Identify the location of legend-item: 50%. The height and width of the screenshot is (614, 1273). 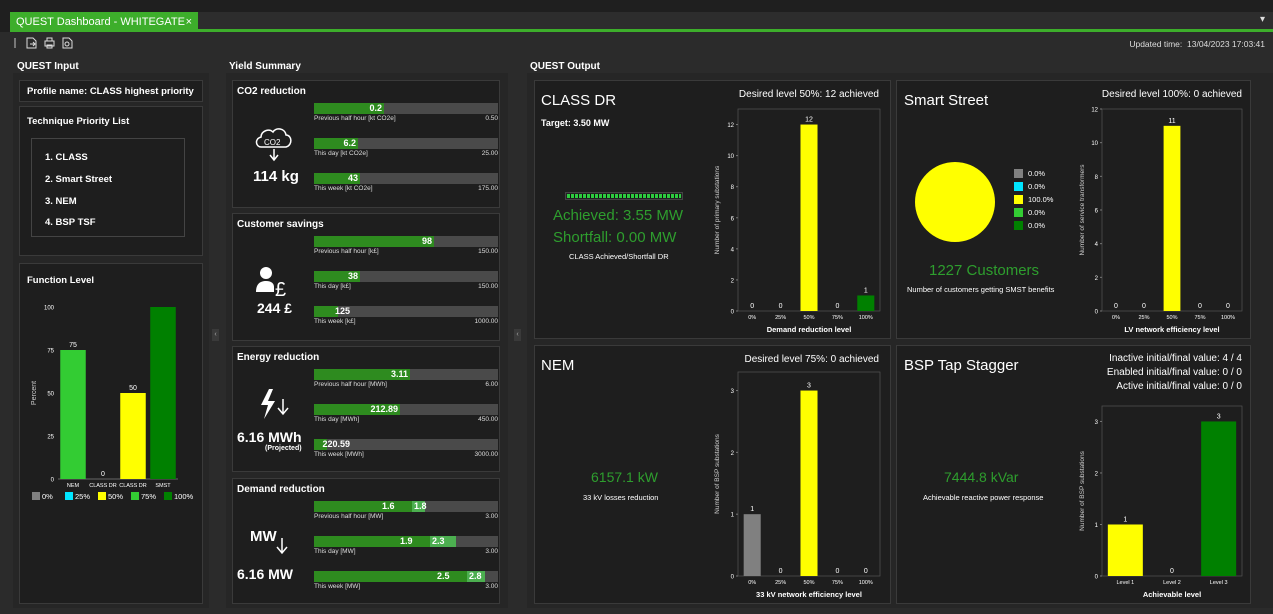
(110, 496).